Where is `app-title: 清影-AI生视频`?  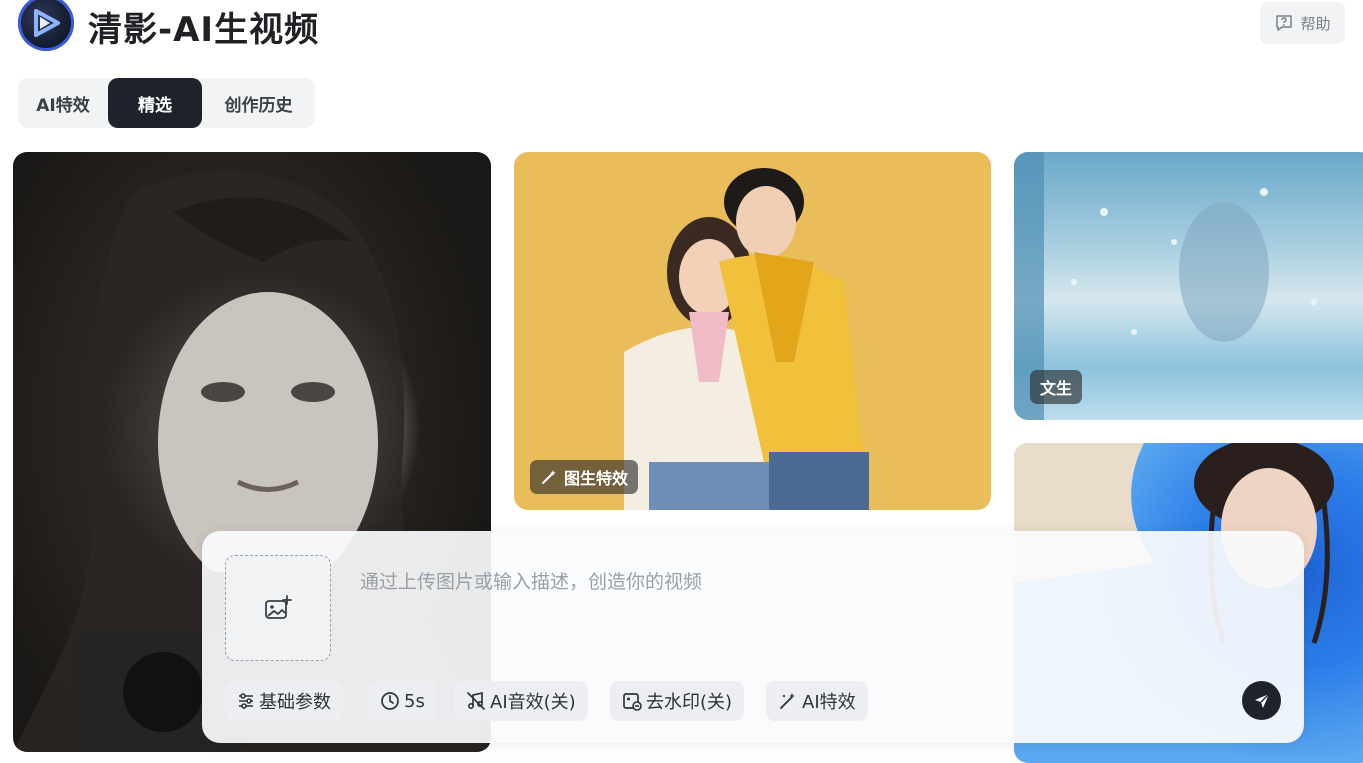 app-title: 清影-AI生视频 is located at coordinates (204, 30).